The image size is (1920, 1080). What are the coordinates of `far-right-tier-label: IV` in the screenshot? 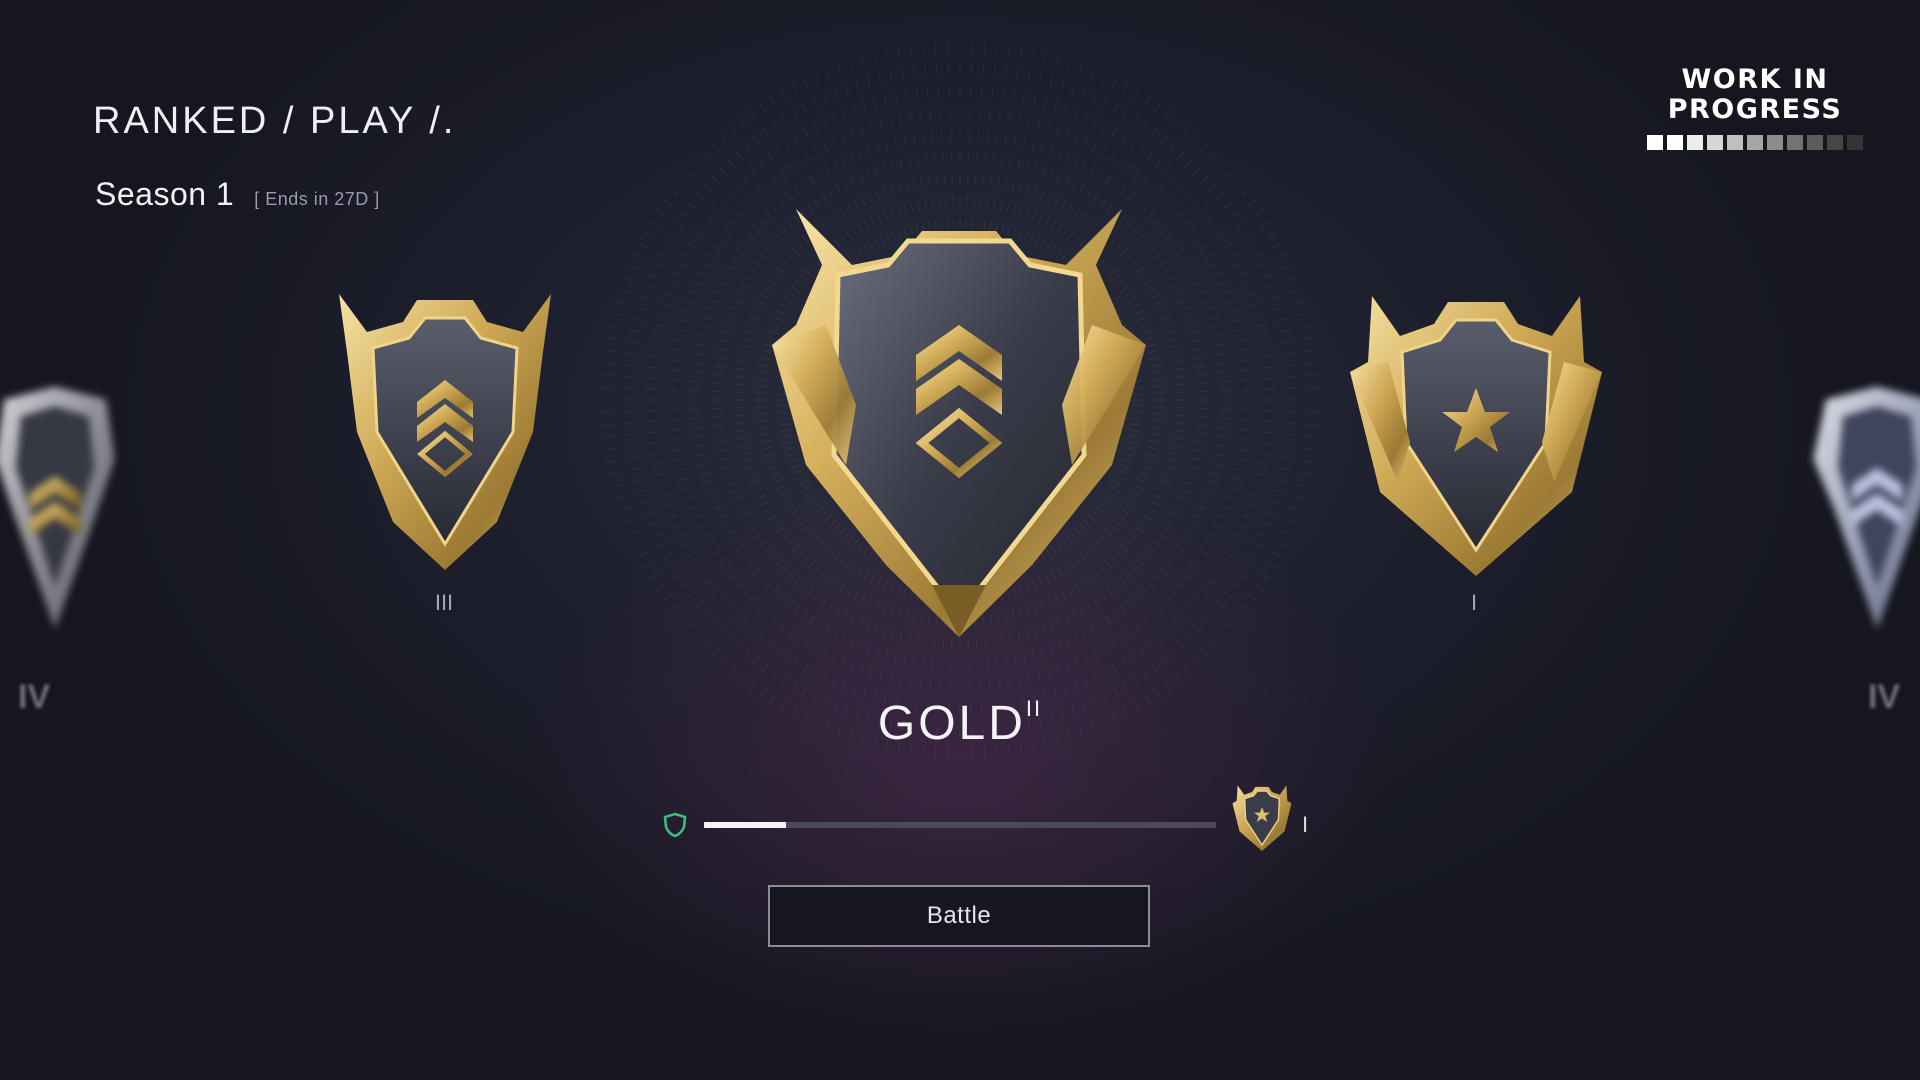 It's located at (1884, 697).